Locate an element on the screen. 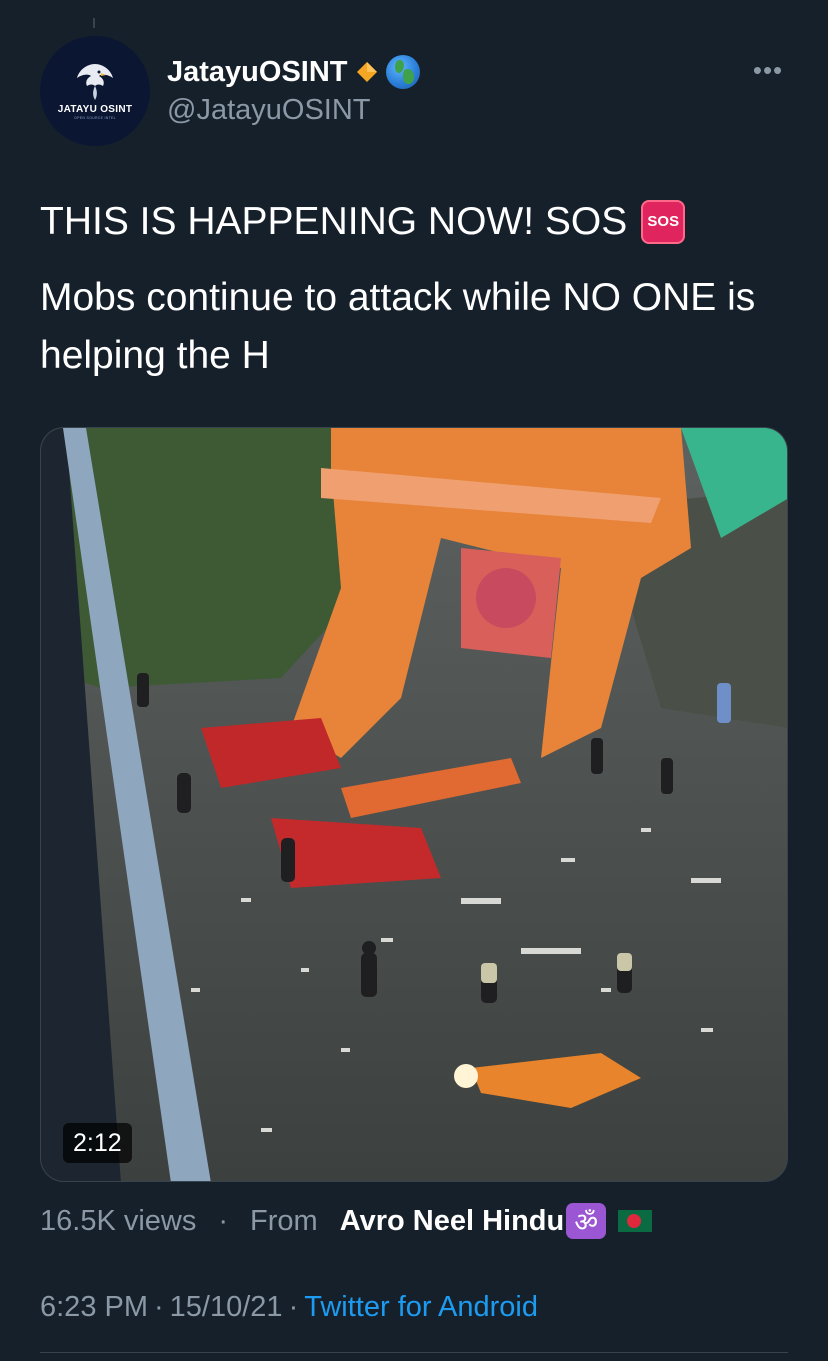 This screenshot has width=828, height=1361. view-count: 16.5K views is located at coordinates (118, 1220).